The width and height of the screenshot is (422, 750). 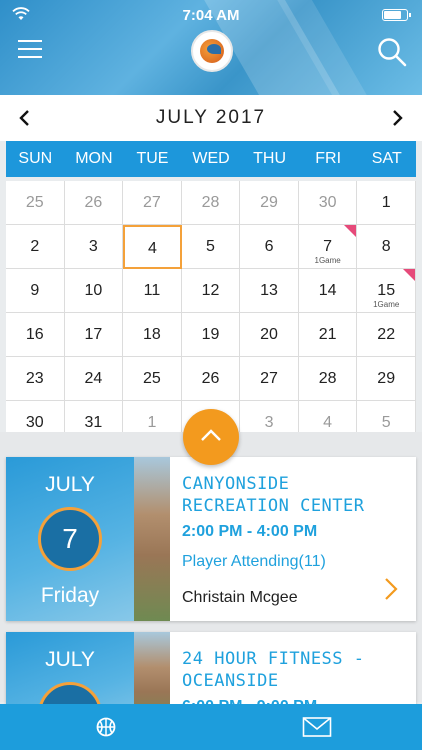 I want to click on calendar-day-number: 26, so click(x=93, y=202).